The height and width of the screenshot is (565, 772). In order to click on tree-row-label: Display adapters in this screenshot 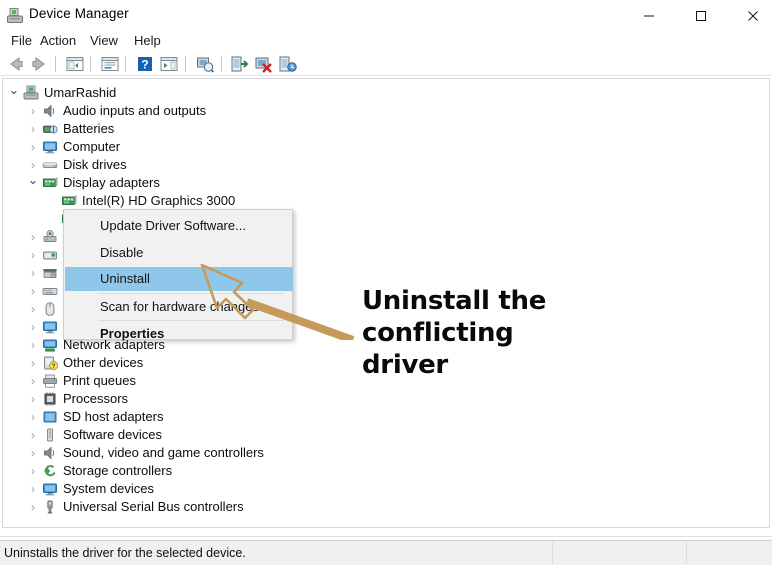, I will do `click(111, 182)`.